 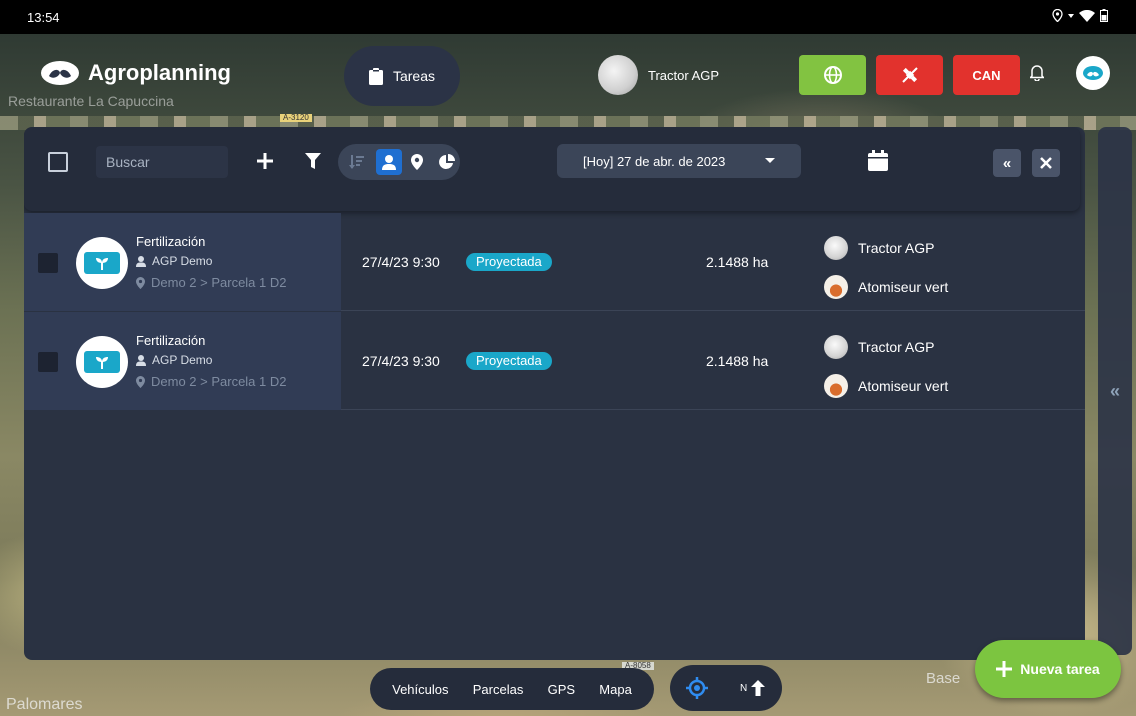 What do you see at coordinates (414, 76) in the screenshot?
I see `tasks-label: Tareas` at bounding box center [414, 76].